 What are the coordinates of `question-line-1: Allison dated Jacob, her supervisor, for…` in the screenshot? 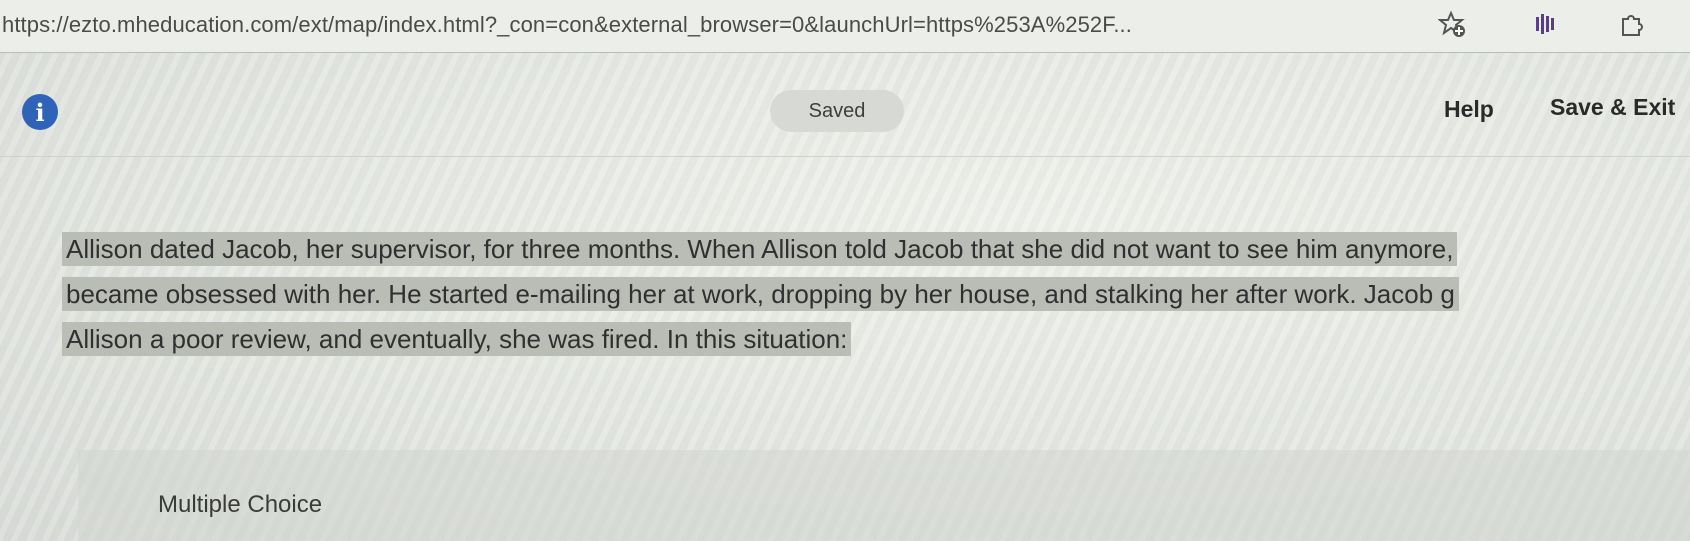 It's located at (760, 249).